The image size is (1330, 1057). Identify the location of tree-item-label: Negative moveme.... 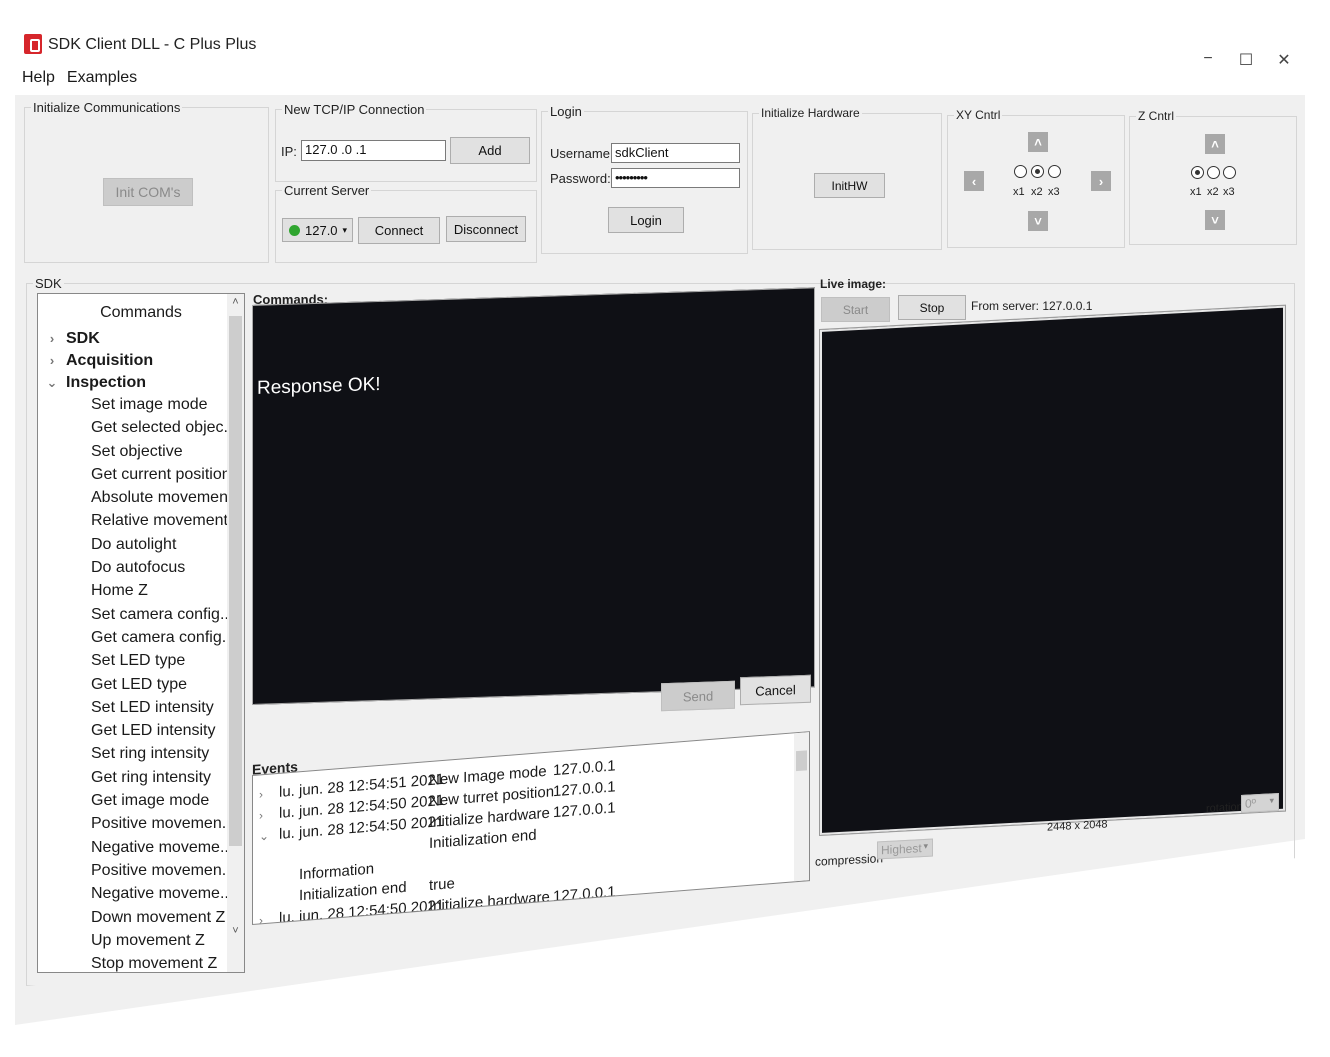
(162, 894).